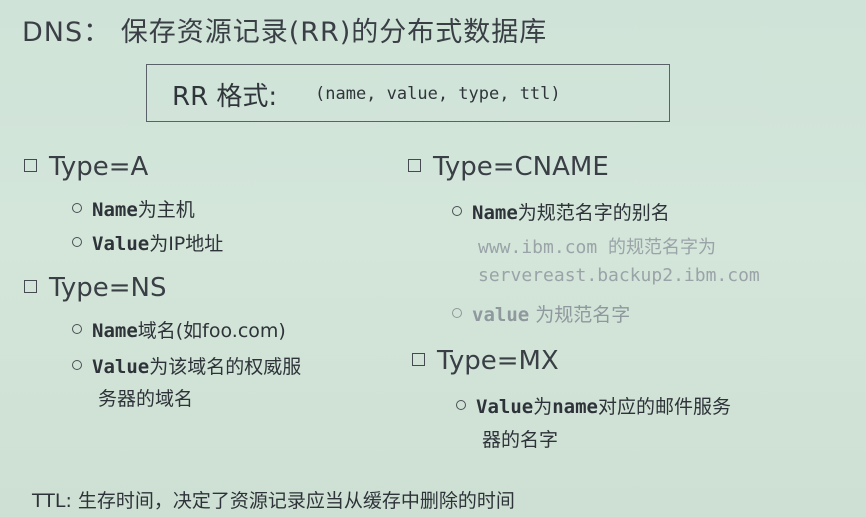 The height and width of the screenshot is (517, 866). What do you see at coordinates (520, 440) in the screenshot?
I see `type-mx-value-desc-2: 器的名字` at bounding box center [520, 440].